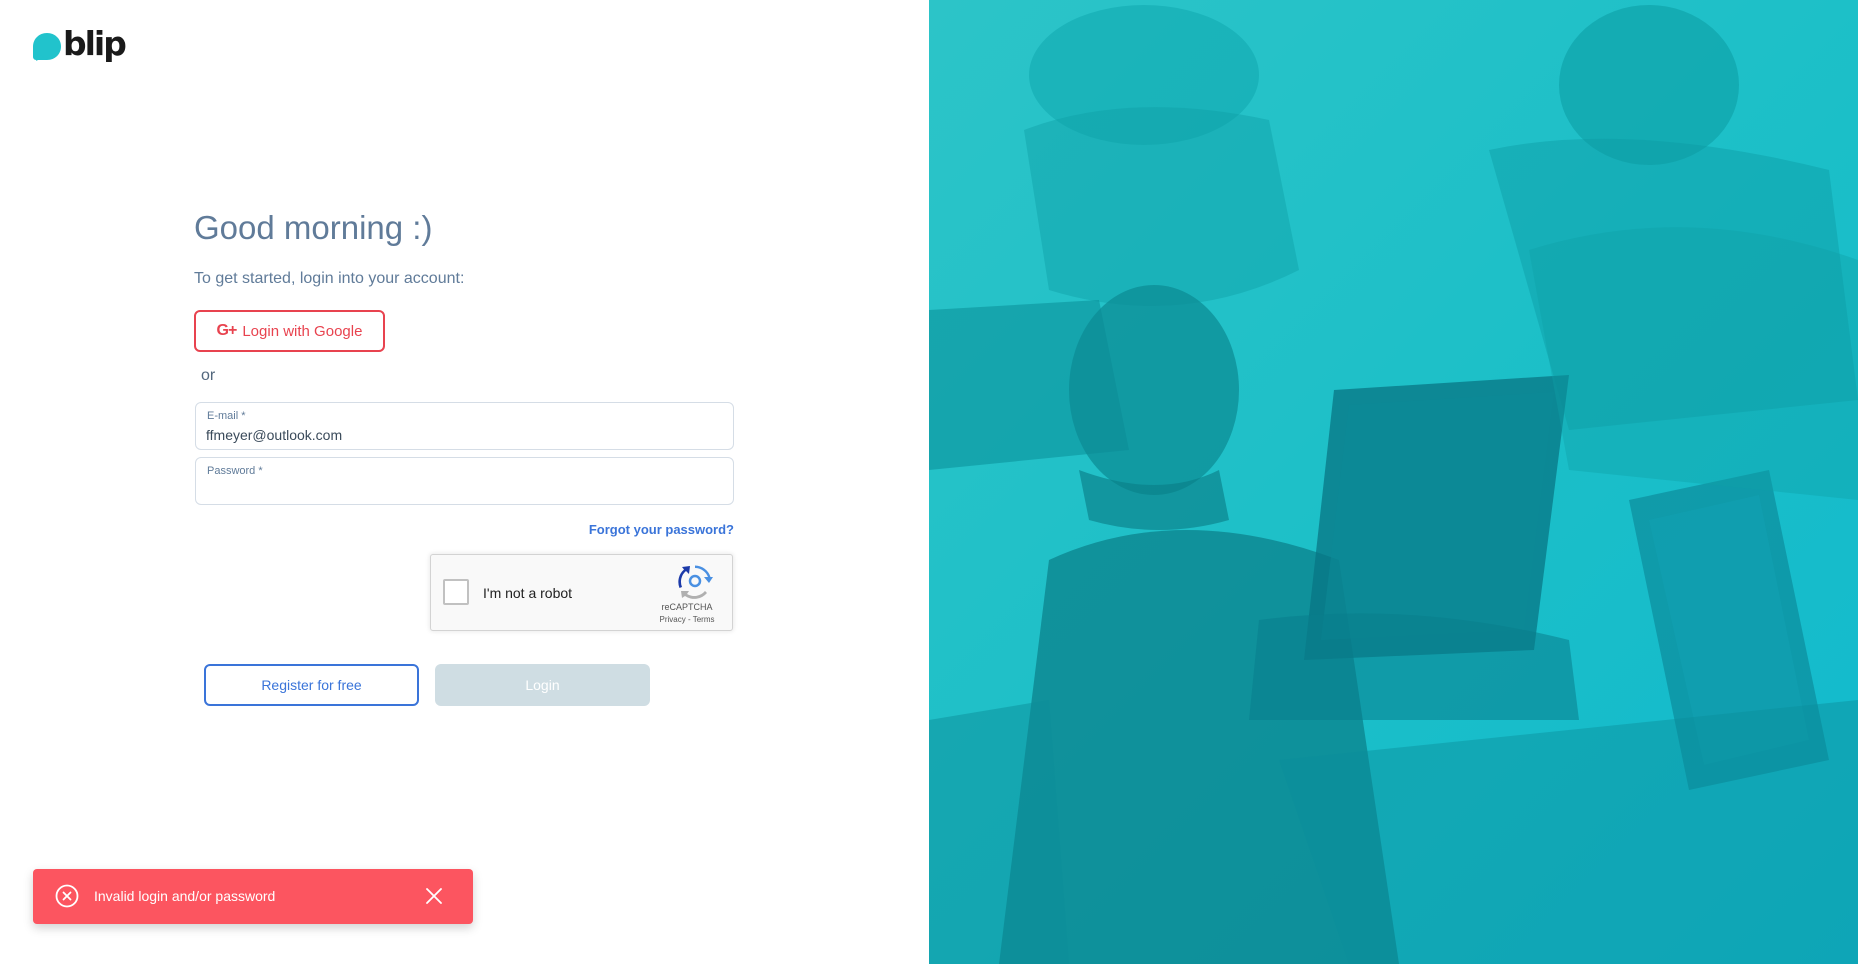  What do you see at coordinates (95, 43) in the screenshot?
I see `logo-text: blip` at bounding box center [95, 43].